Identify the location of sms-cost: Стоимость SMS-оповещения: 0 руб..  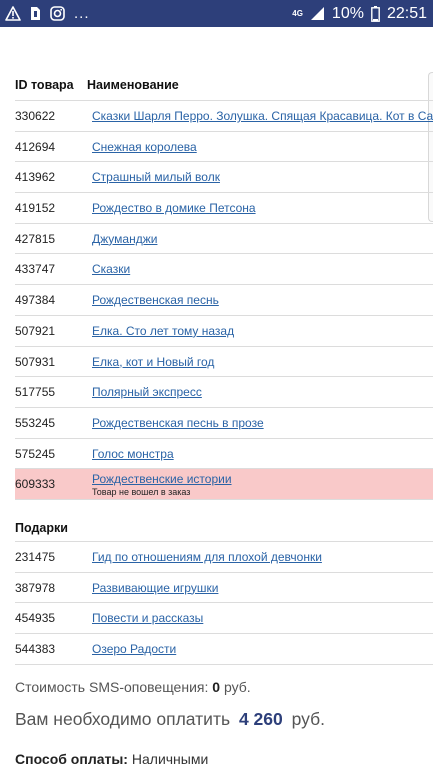
(133, 687).